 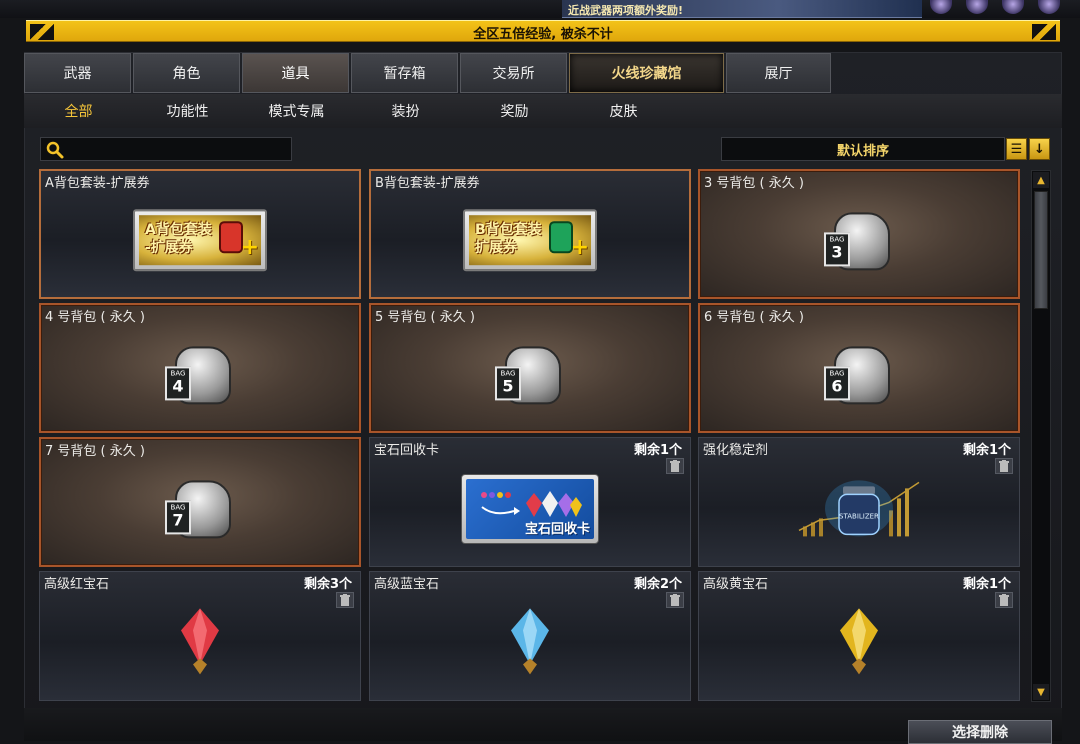 What do you see at coordinates (249, 248) in the screenshot?
I see `plus-icon: +` at bounding box center [249, 248].